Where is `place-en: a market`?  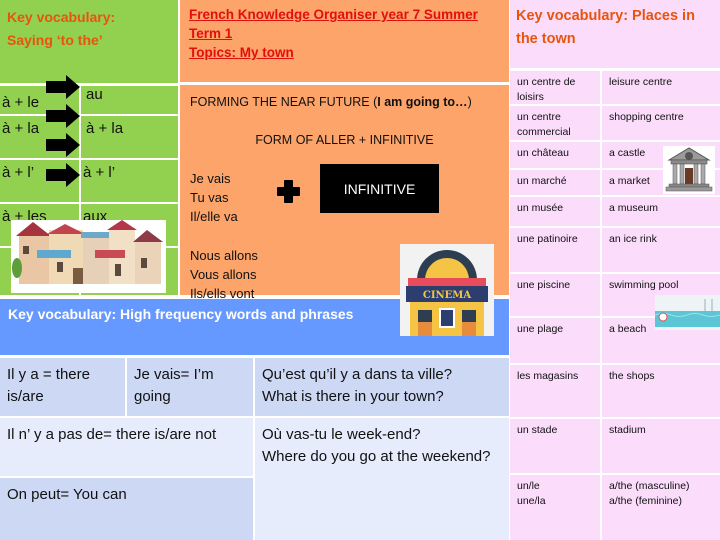 place-en: a market is located at coordinates (629, 181).